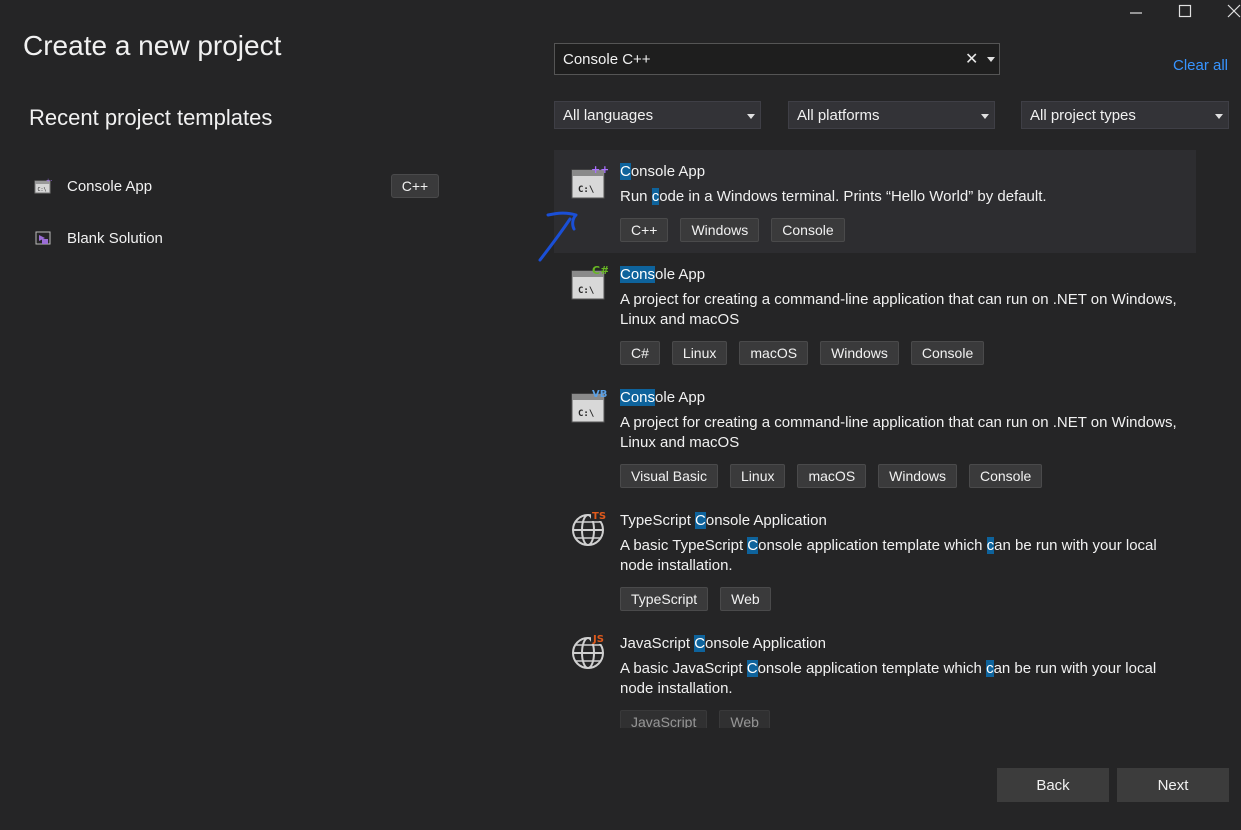 This screenshot has height=830, width=1241. Describe the element at coordinates (1083, 115) in the screenshot. I see `project-type-filter-value: All project types` at that location.